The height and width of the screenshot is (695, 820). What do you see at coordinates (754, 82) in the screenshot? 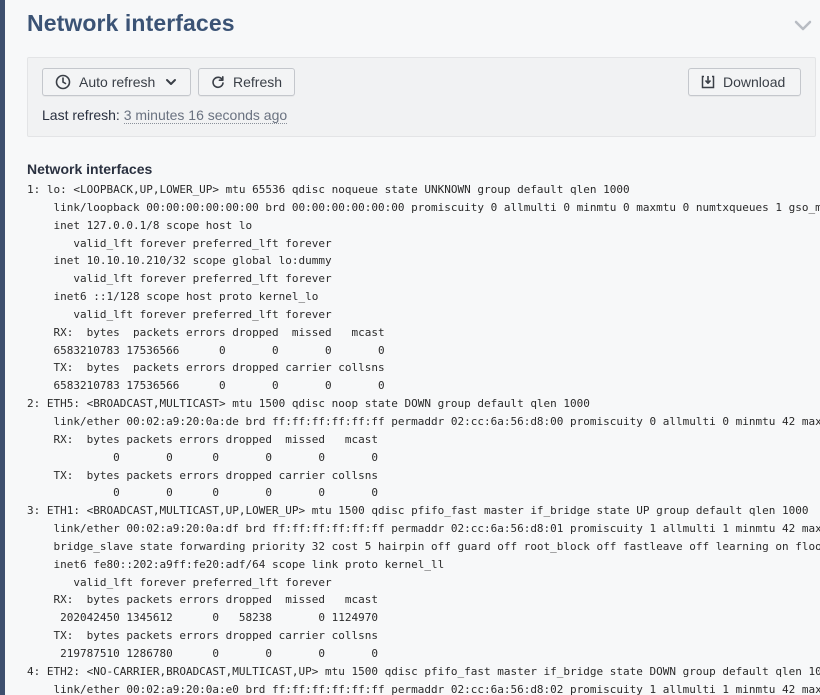
I see `download-label: Download` at bounding box center [754, 82].